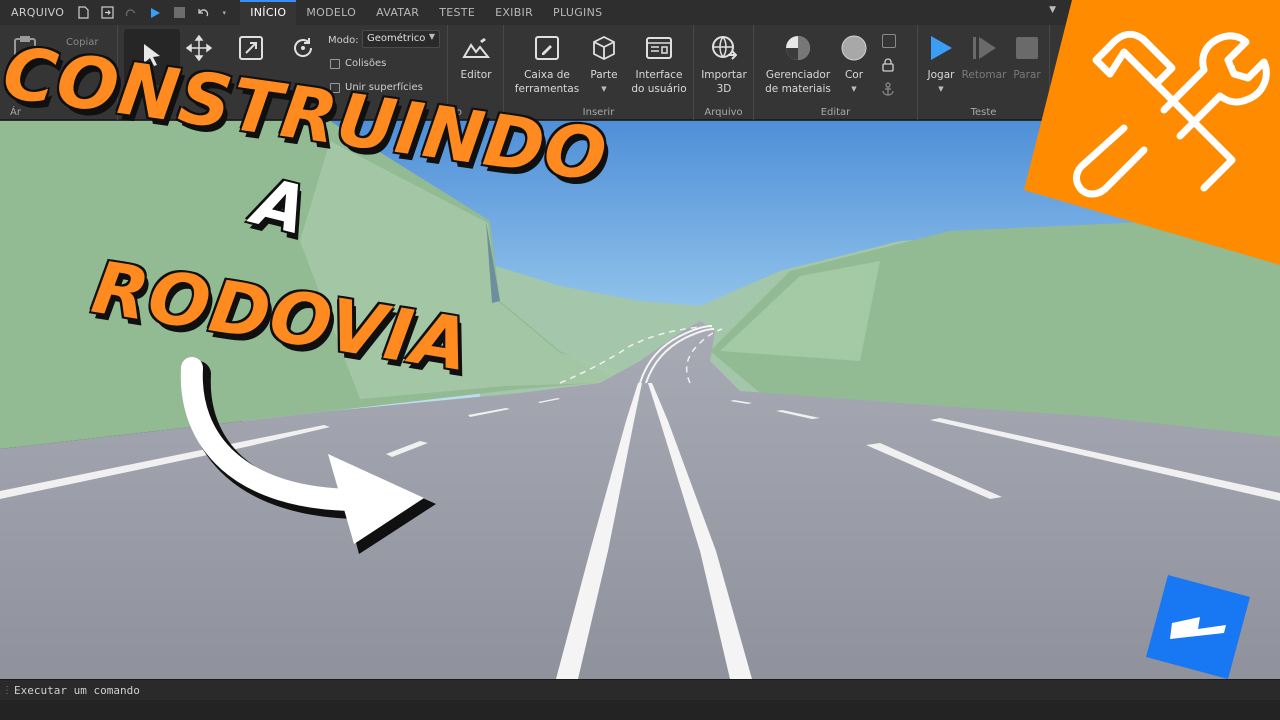  Describe the element at coordinates (941, 64) in the screenshot. I see `play-button: Jogar ▼` at that location.